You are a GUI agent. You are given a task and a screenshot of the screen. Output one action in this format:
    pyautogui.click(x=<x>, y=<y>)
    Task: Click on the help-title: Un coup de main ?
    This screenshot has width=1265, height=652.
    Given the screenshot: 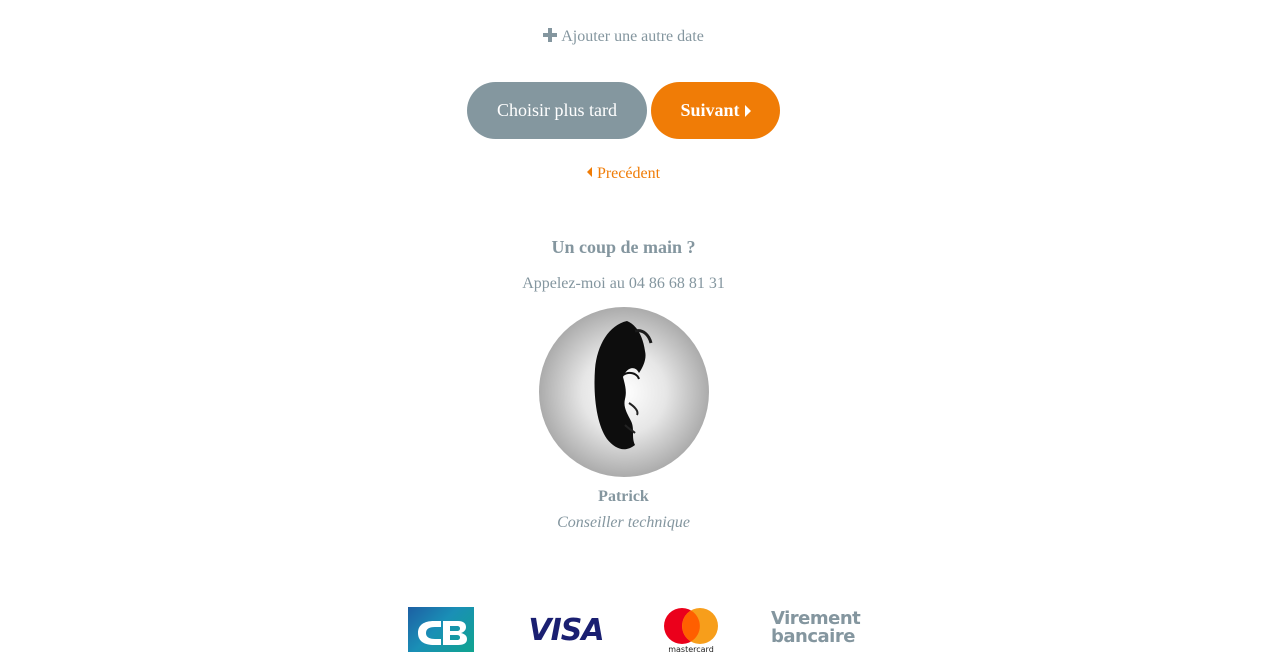 What is the action you would take?
    pyautogui.click(x=623, y=247)
    